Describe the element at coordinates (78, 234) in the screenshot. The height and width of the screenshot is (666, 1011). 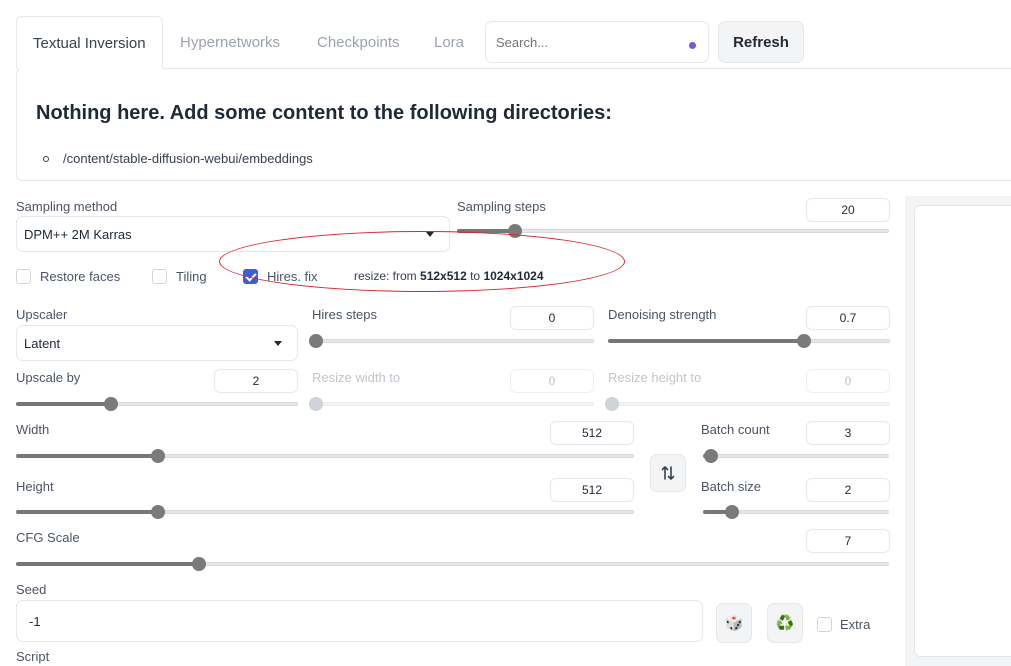
I see `sampling-method-value: DPM++ 2M Karras` at that location.